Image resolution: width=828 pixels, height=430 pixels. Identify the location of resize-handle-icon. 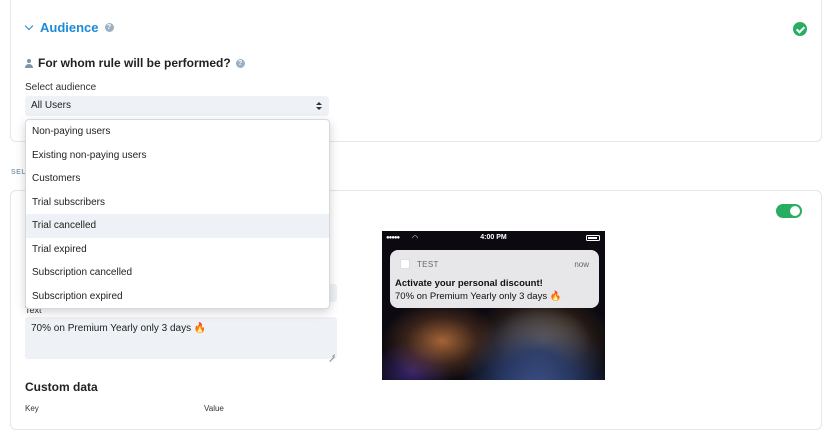
(332, 354).